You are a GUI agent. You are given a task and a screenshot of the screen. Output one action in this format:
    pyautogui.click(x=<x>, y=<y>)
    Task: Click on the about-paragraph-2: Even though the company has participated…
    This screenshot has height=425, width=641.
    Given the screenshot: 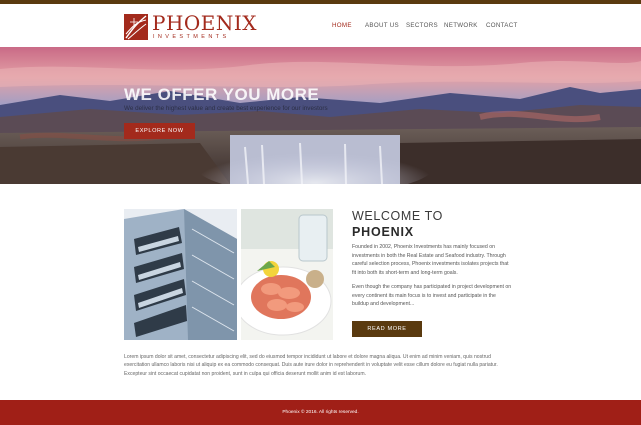 What is the action you would take?
    pyautogui.click(x=432, y=296)
    